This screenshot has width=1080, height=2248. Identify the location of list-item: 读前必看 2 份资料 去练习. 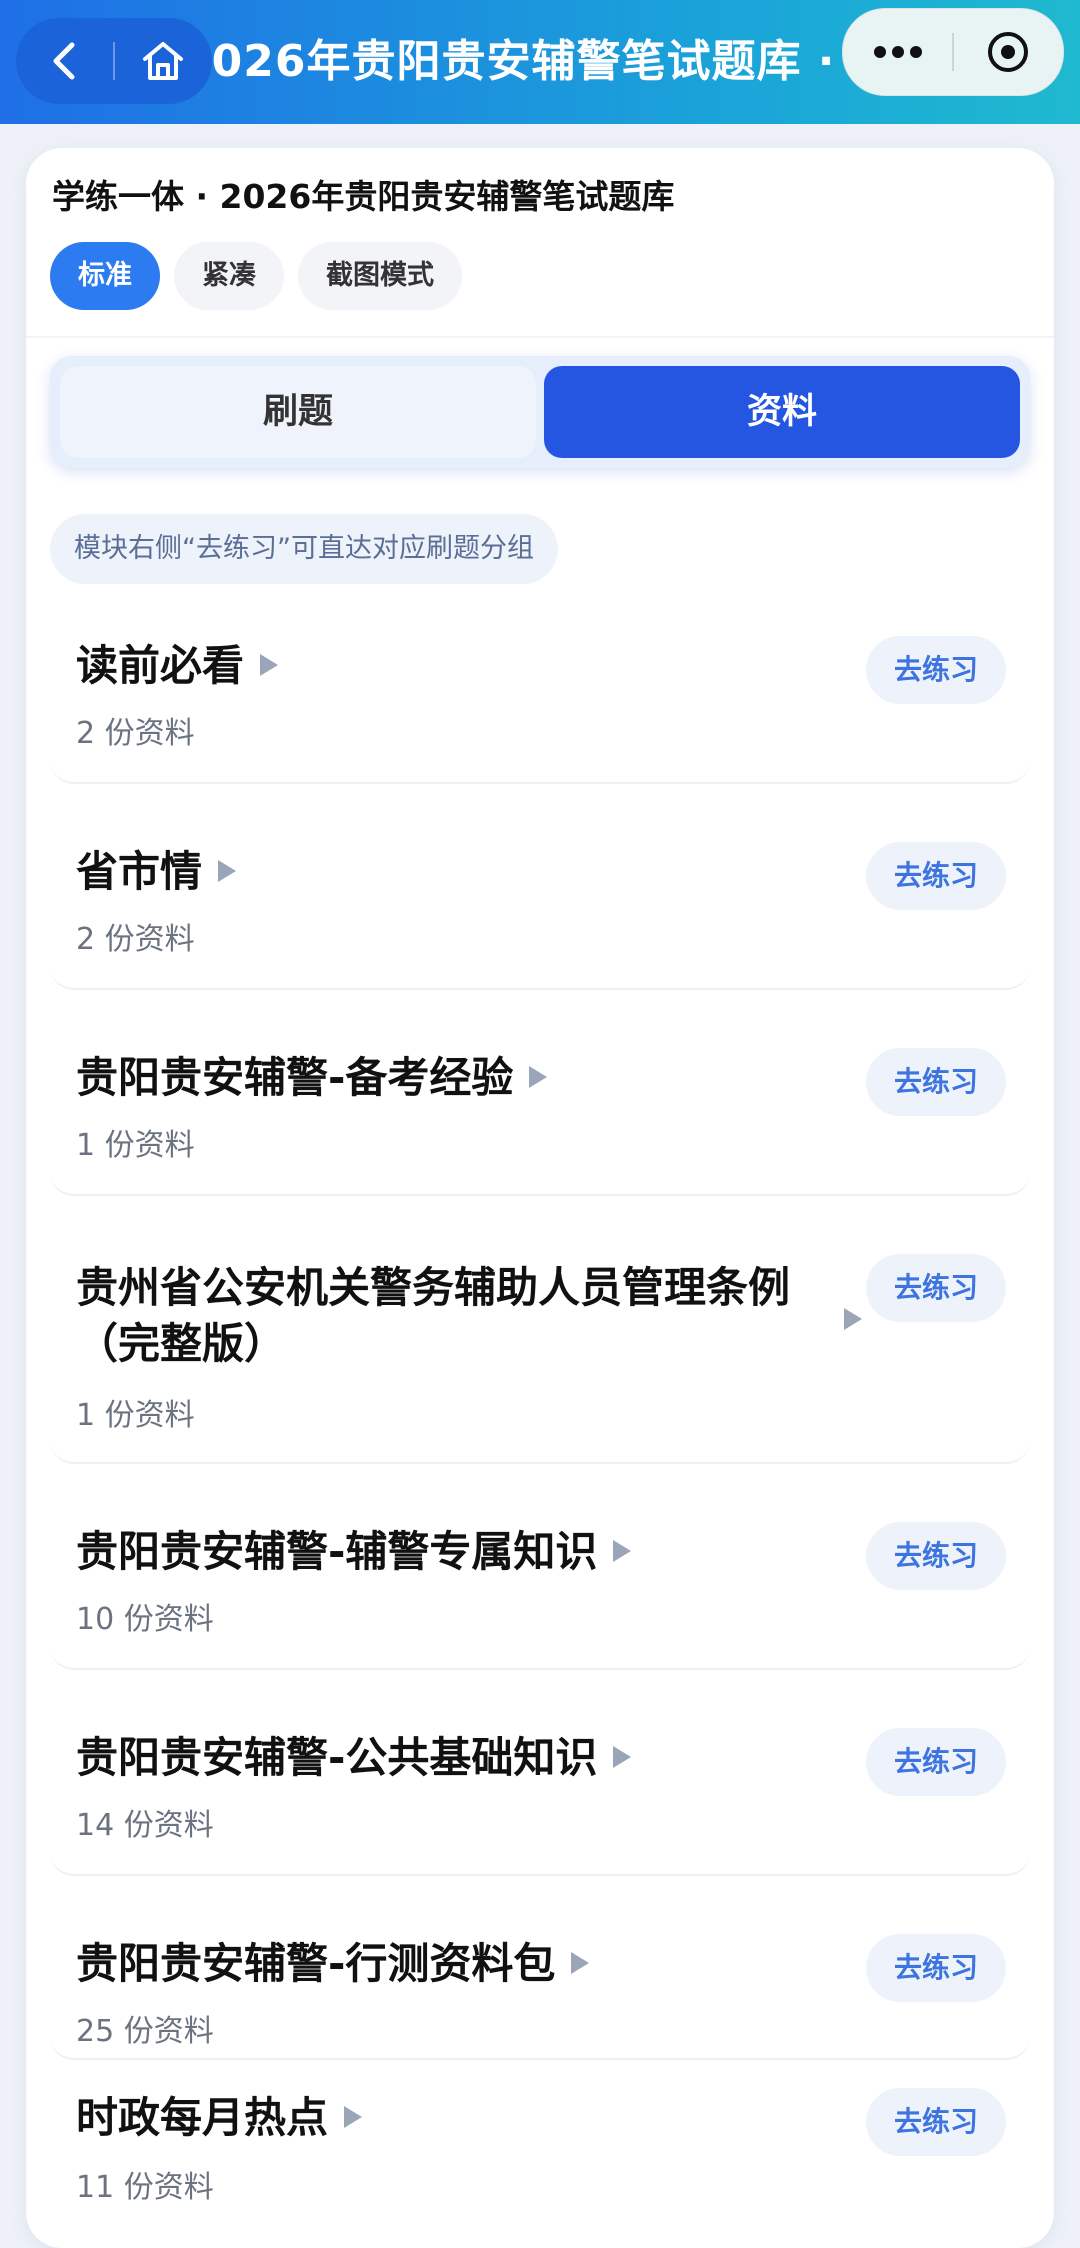
(540, 696).